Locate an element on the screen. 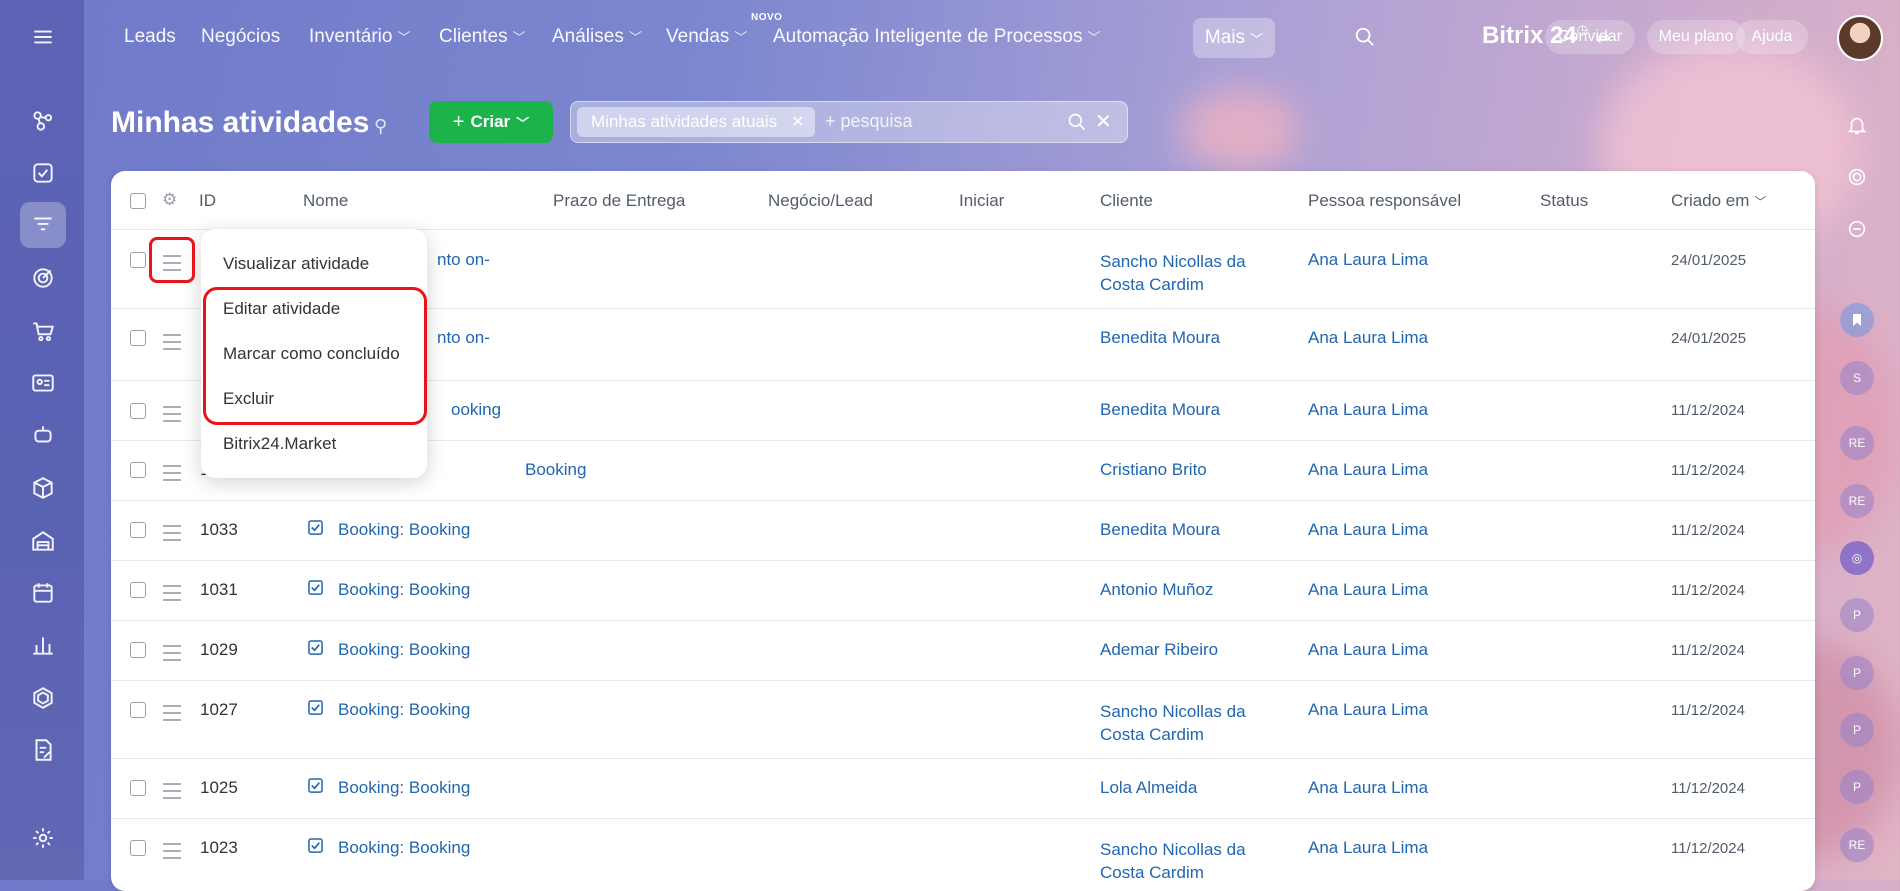 Image resolution: width=1900 pixels, height=891 pixels. menu-item-mark-complete: Marcar como concluído is located at coordinates (311, 354).